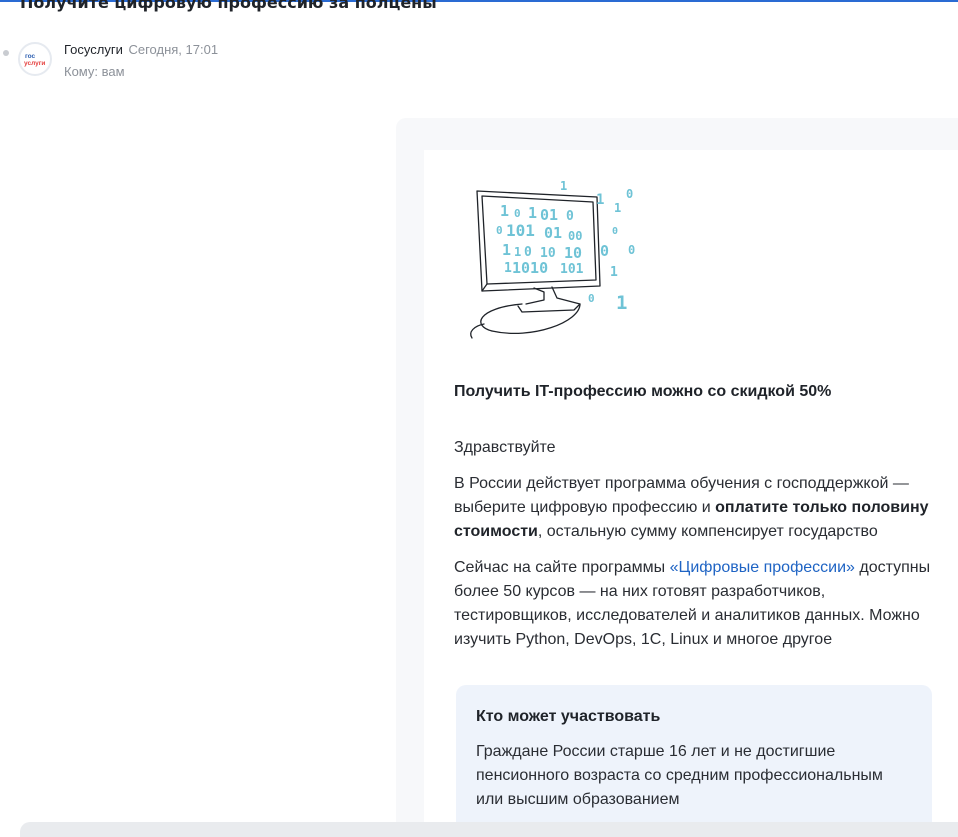 The image size is (958, 837). What do you see at coordinates (6, 53) in the screenshot?
I see `status-dot` at bounding box center [6, 53].